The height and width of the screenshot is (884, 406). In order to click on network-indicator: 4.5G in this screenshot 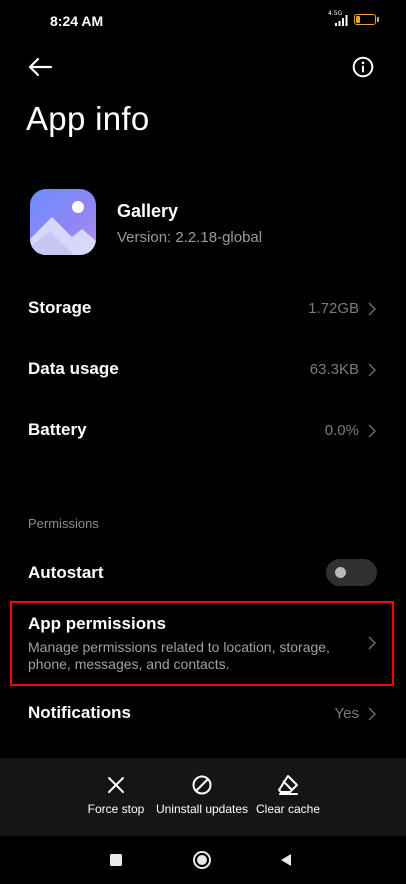, I will do `click(339, 19)`.